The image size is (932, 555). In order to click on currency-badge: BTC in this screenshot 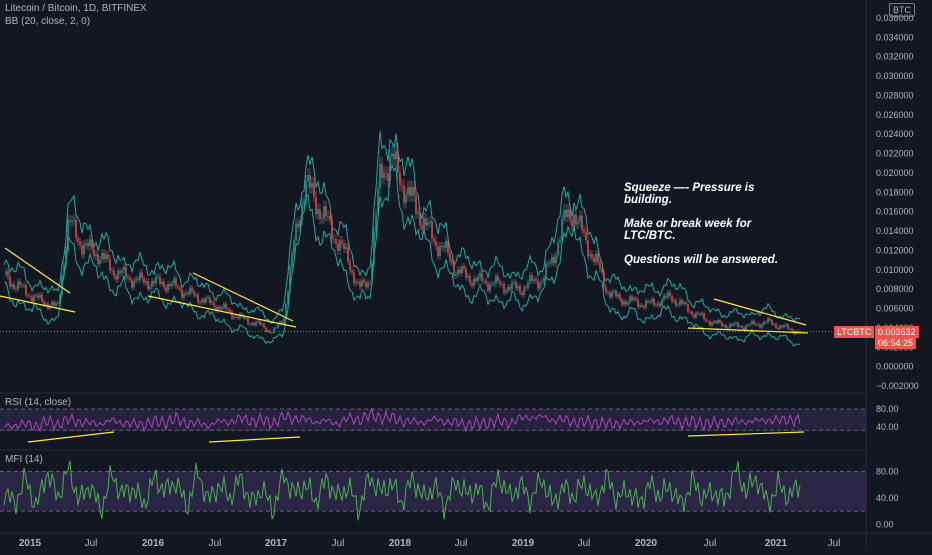, I will do `click(902, 10)`.